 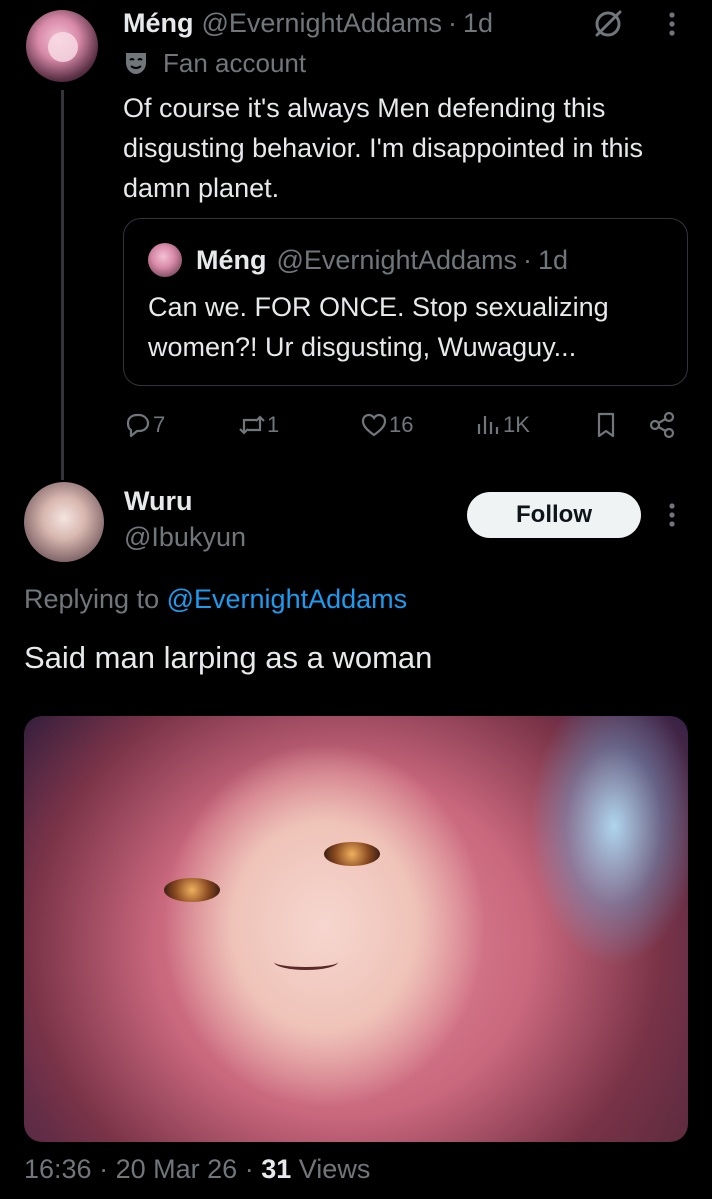 What do you see at coordinates (287, 599) in the screenshot?
I see `replying-mention: @EvernightAddams` at bounding box center [287, 599].